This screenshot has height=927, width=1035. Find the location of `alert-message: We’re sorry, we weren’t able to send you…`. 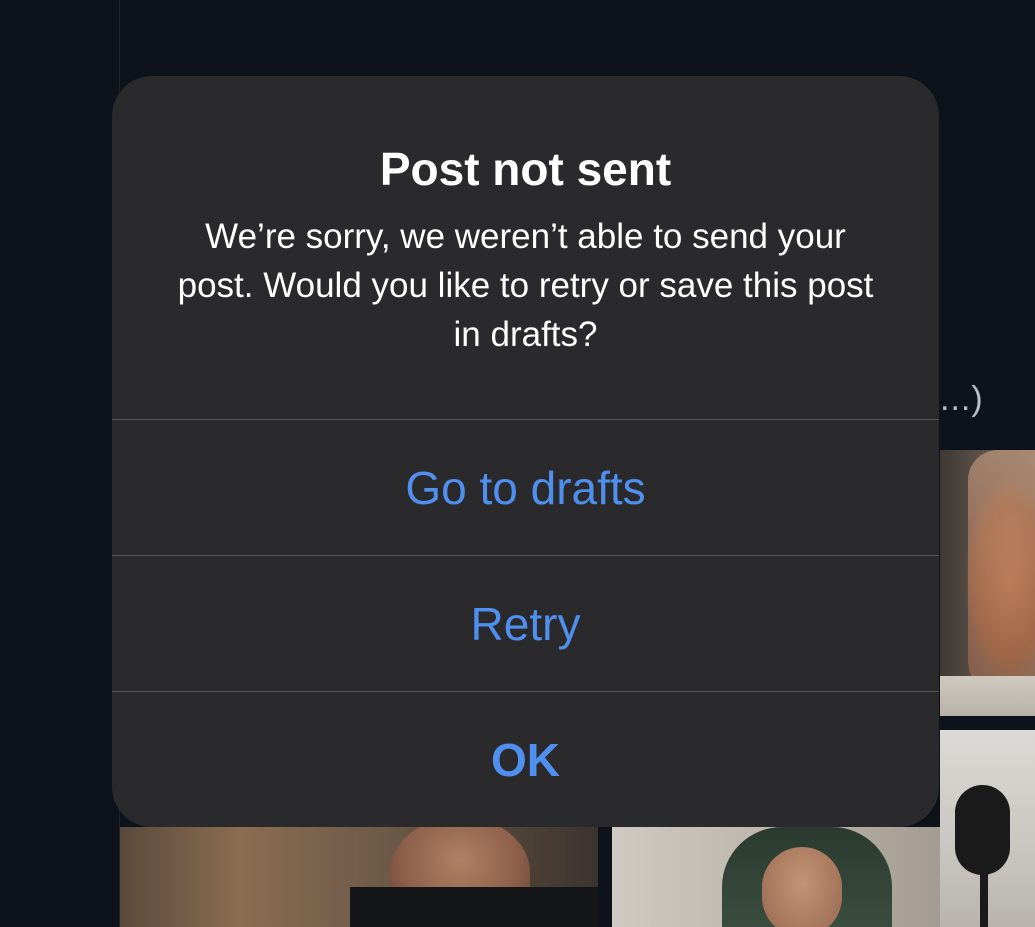

alert-message: We’re sorry, we weren’t able to send you… is located at coordinates (525, 285).